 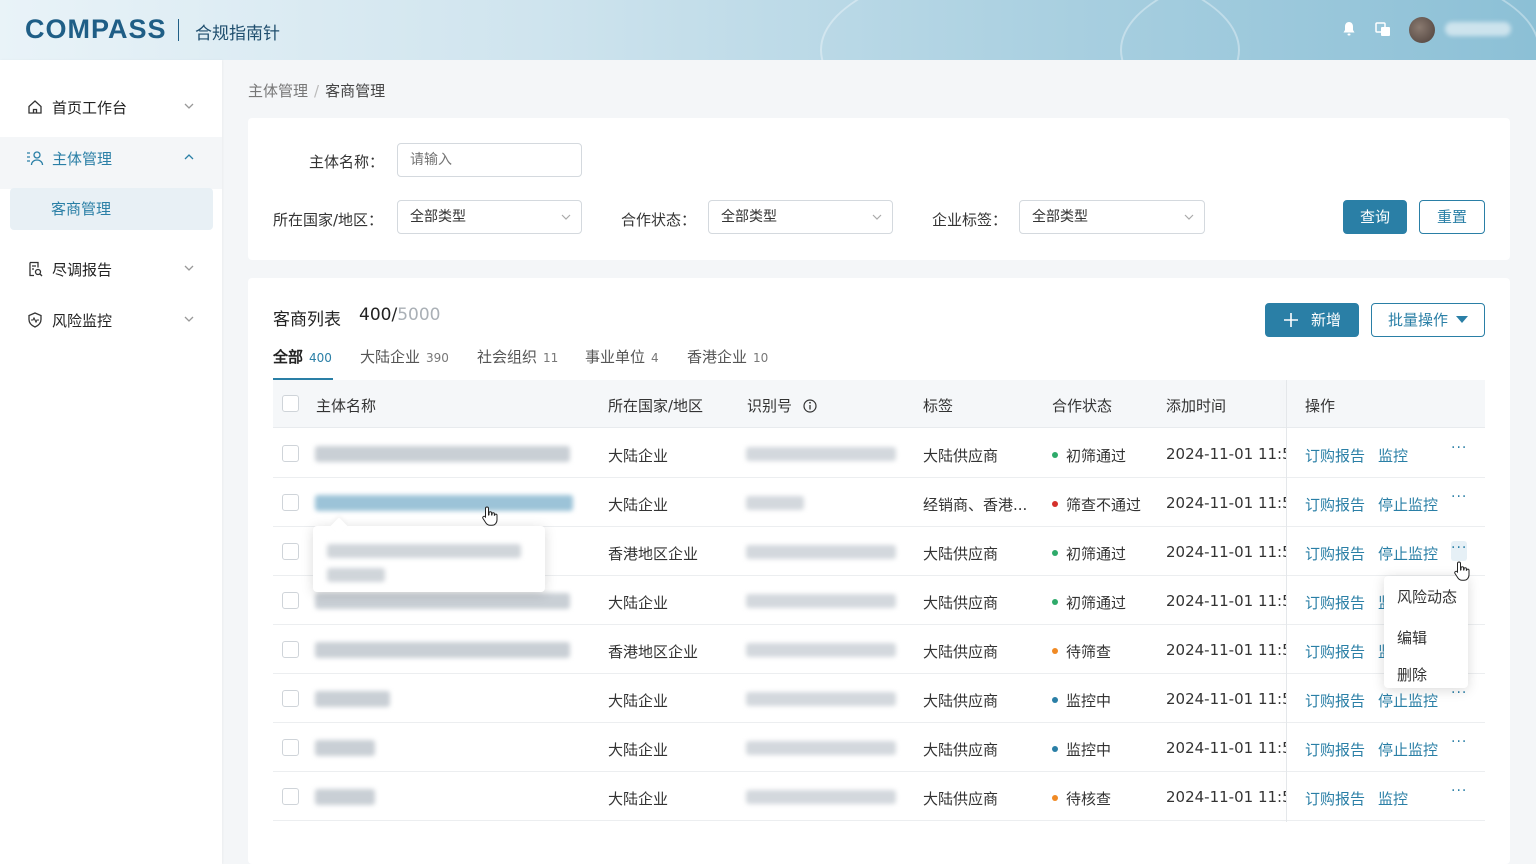 I want to click on add-button: 新增, so click(x=1312, y=320).